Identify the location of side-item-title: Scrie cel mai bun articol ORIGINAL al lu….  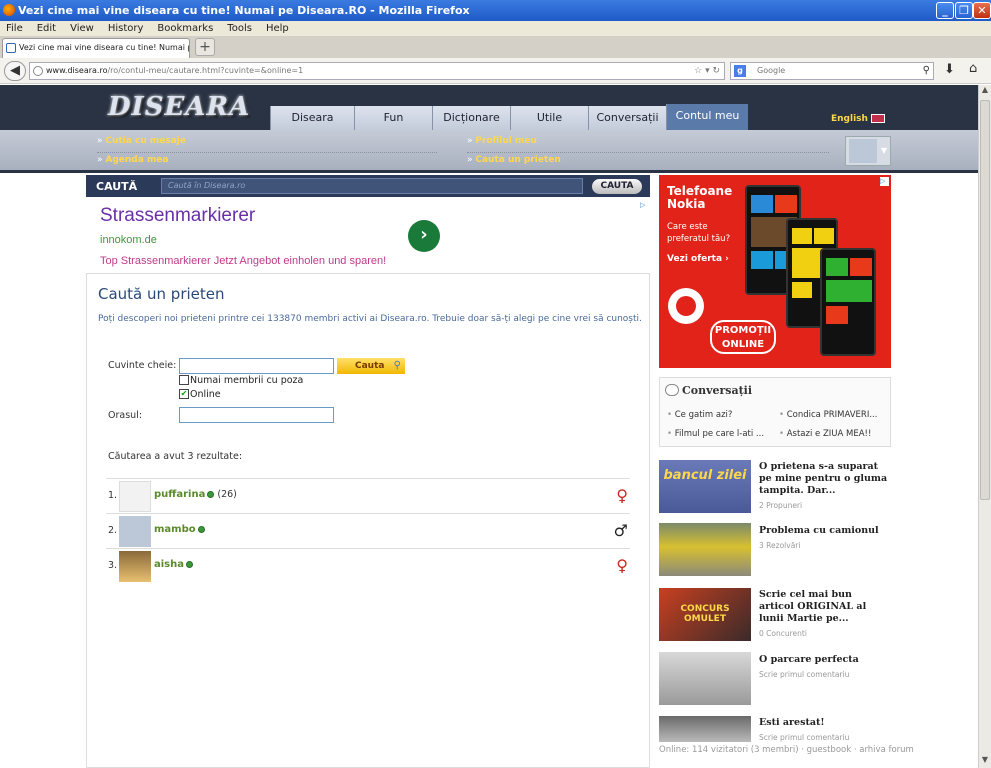
(824, 607).